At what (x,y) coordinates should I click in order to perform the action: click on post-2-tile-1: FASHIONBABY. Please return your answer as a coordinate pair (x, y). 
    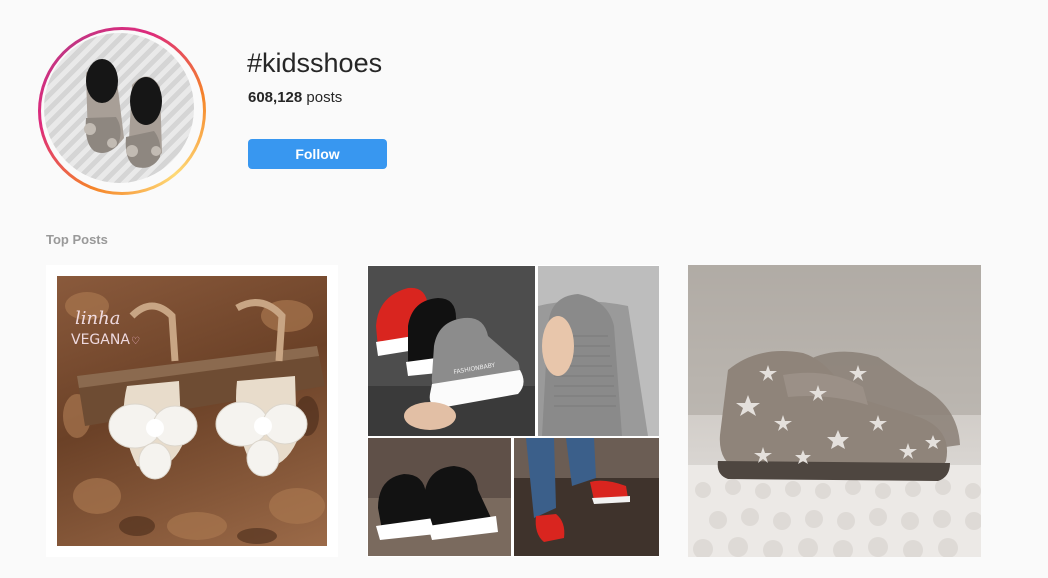
    Looking at the image, I should click on (451, 351).